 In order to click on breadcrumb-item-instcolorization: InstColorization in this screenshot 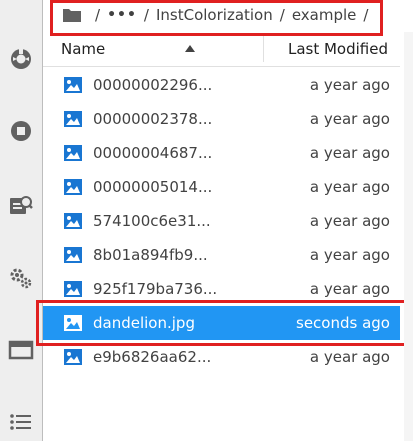, I will do `click(214, 15)`.